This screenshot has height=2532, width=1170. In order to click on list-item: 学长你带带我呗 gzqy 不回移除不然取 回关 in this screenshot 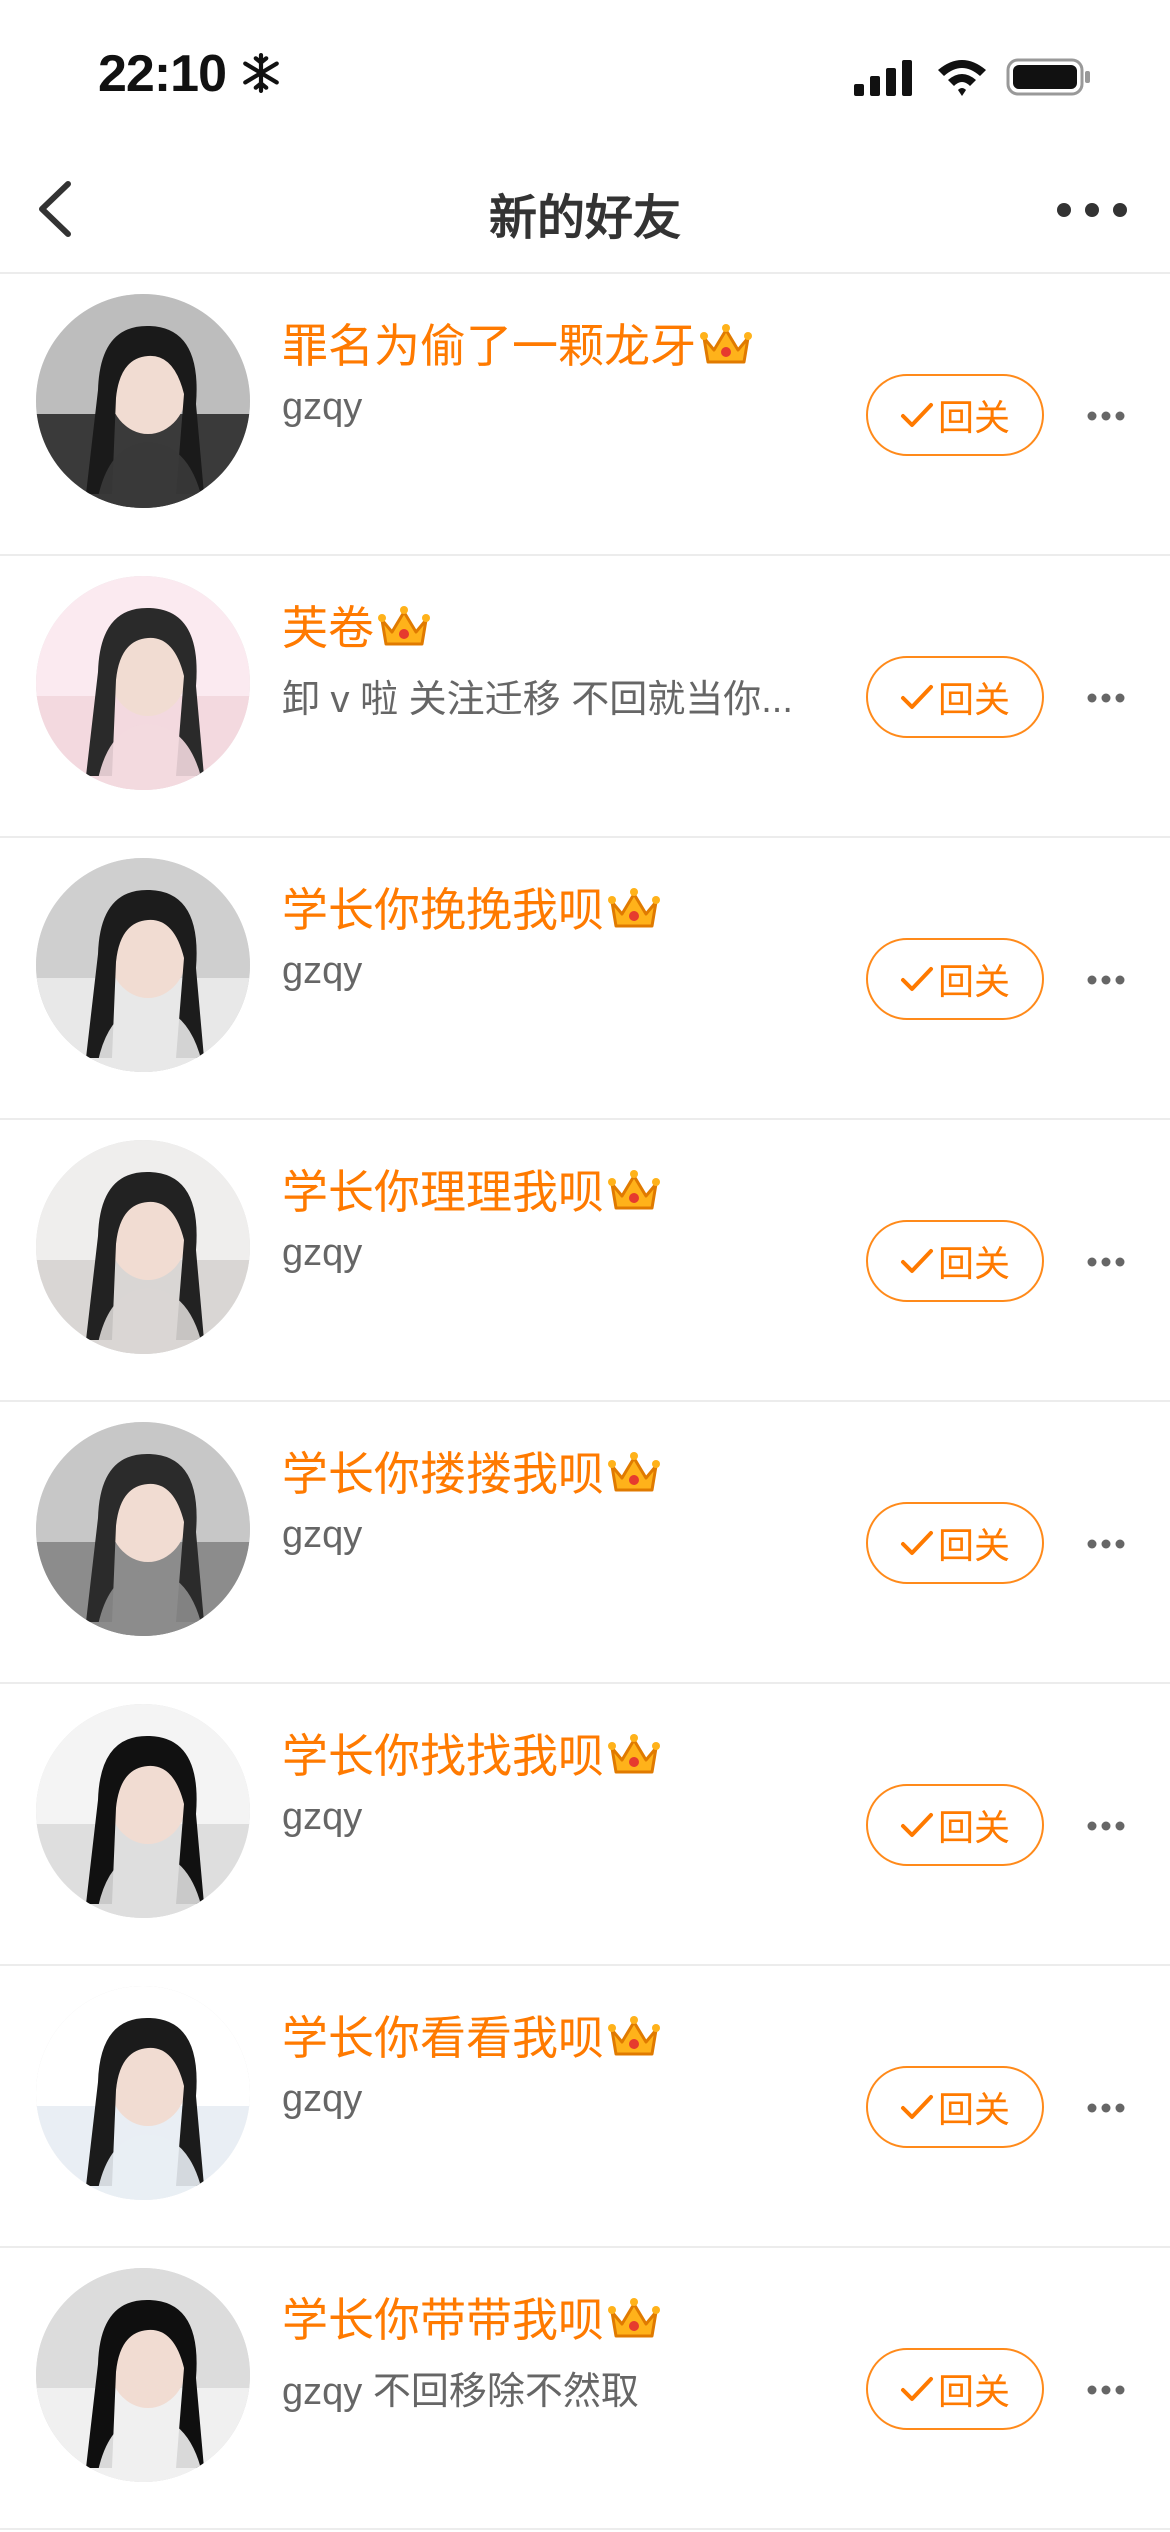, I will do `click(585, 2389)`.